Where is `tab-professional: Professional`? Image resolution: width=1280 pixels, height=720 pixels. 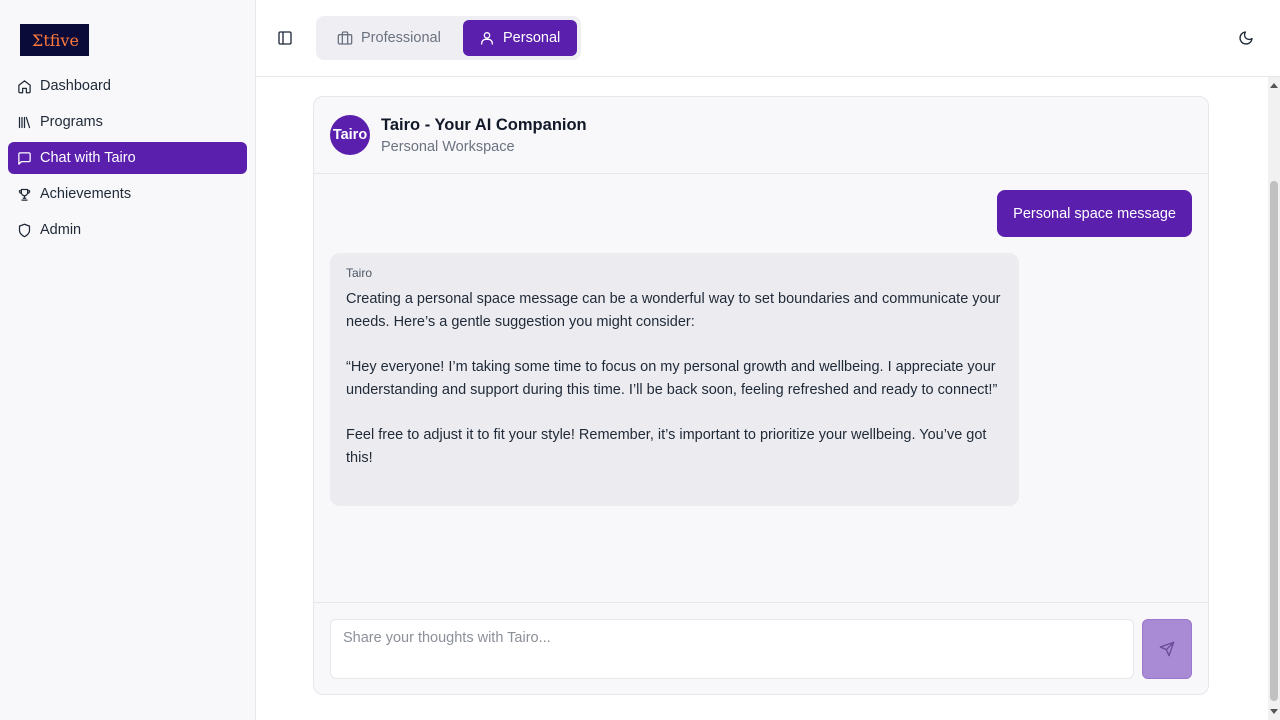
tab-professional: Professional is located at coordinates (391, 38).